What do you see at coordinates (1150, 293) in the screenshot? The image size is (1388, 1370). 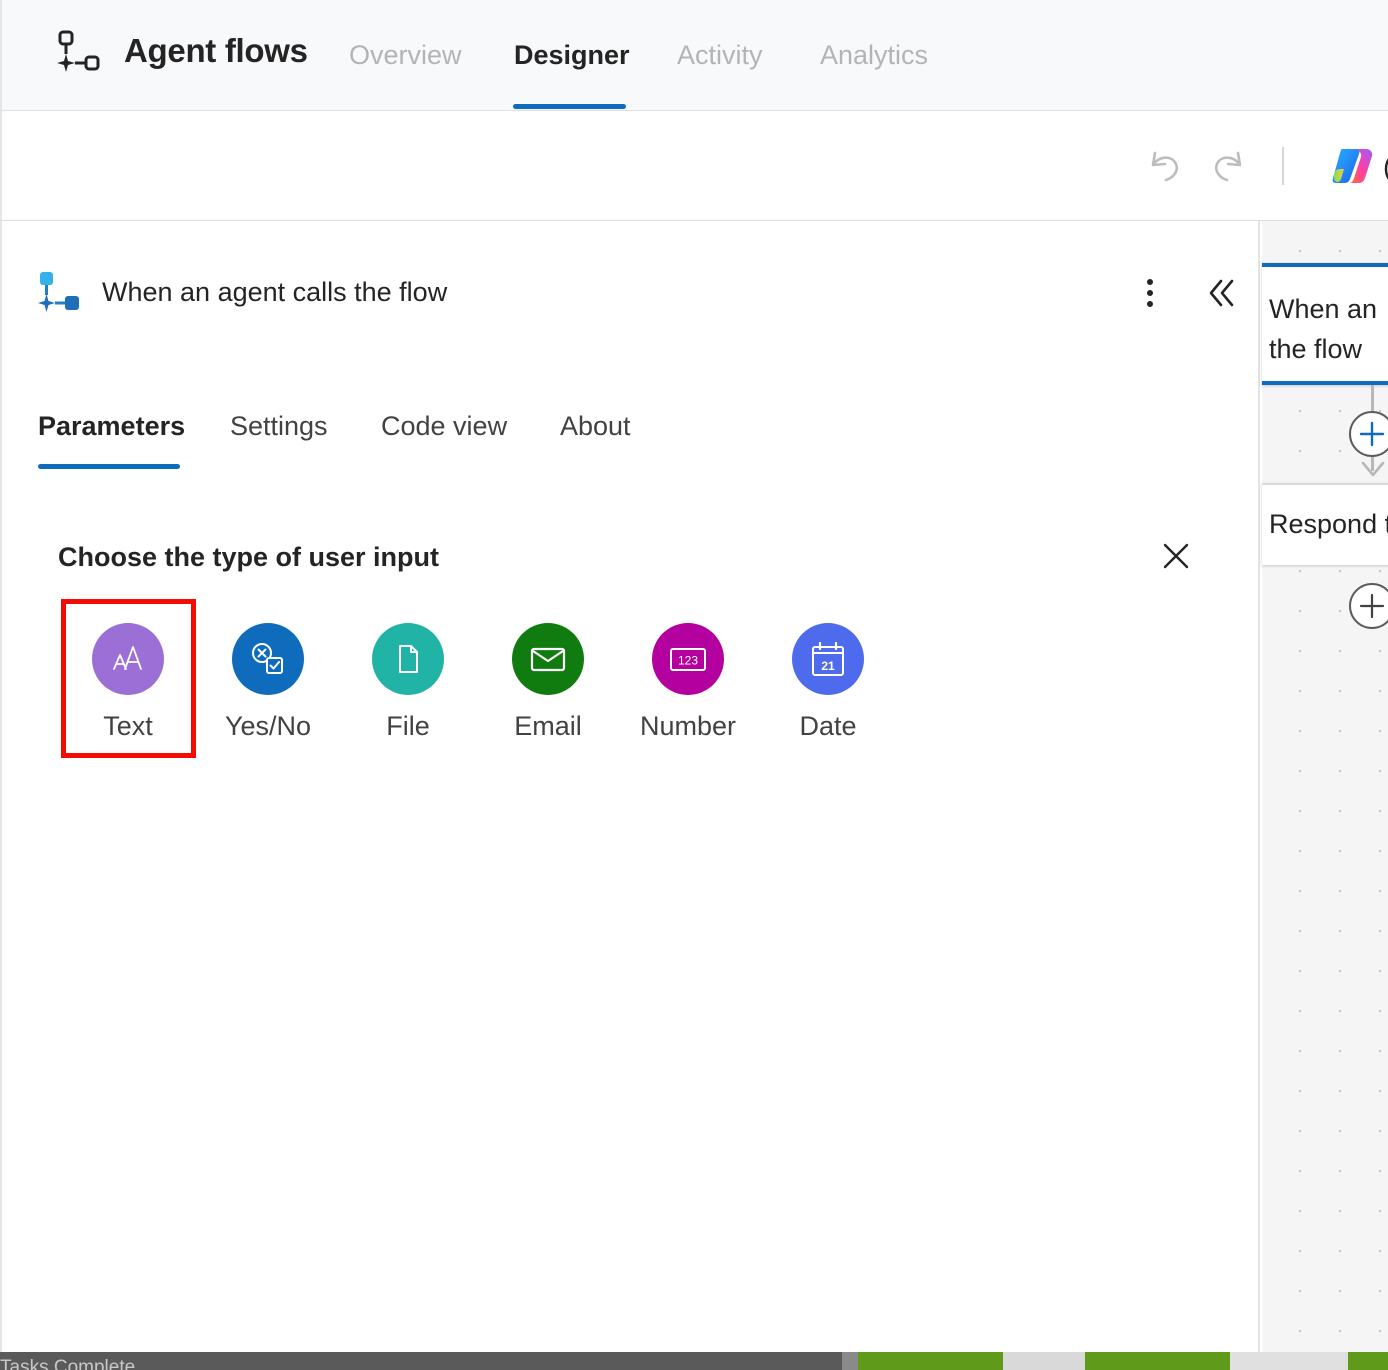 I see `more-options-icon` at bounding box center [1150, 293].